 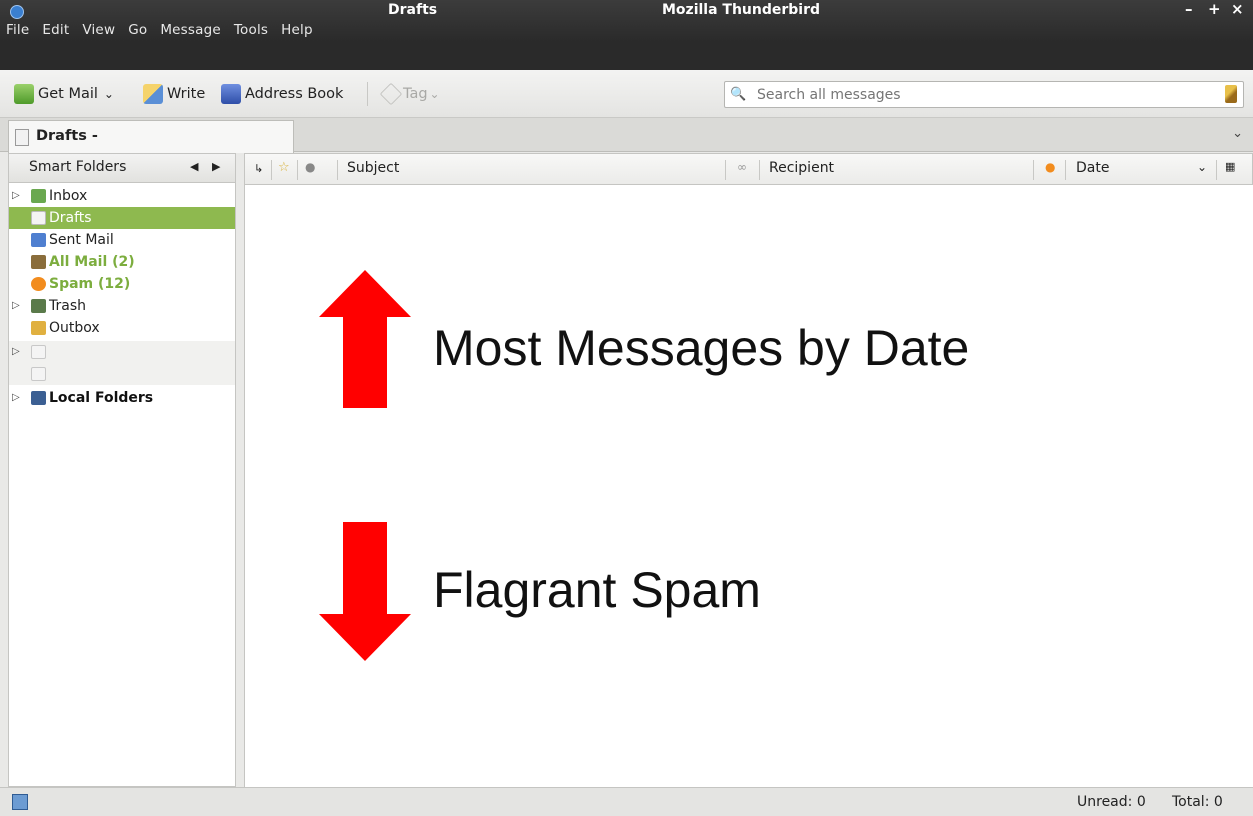 I want to click on get-mail-button: Get Mail ⌄, so click(x=64, y=94).